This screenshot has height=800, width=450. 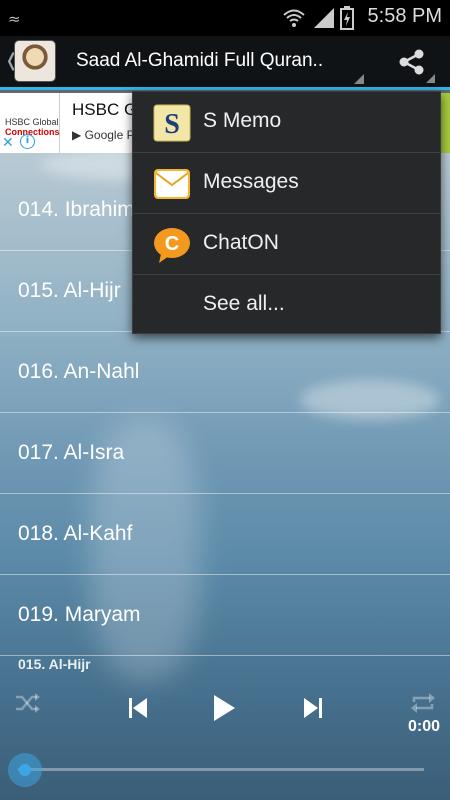 What do you see at coordinates (79, 371) in the screenshot?
I see `track-label: 016. An-Nahl` at bounding box center [79, 371].